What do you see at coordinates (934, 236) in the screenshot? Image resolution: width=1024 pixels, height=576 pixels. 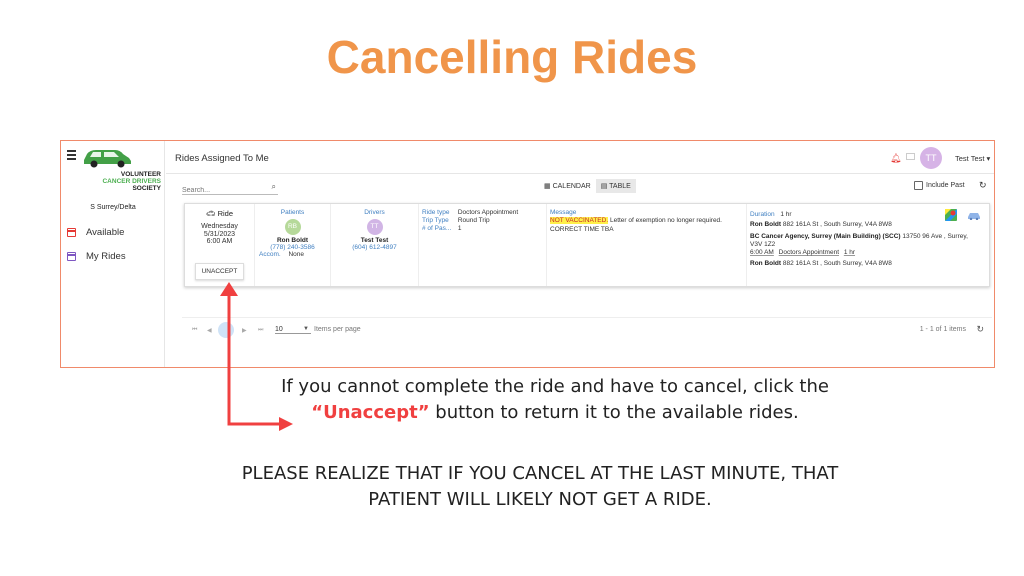 I see `destination-address: 13750 96 Ave , Surrey,` at bounding box center [934, 236].